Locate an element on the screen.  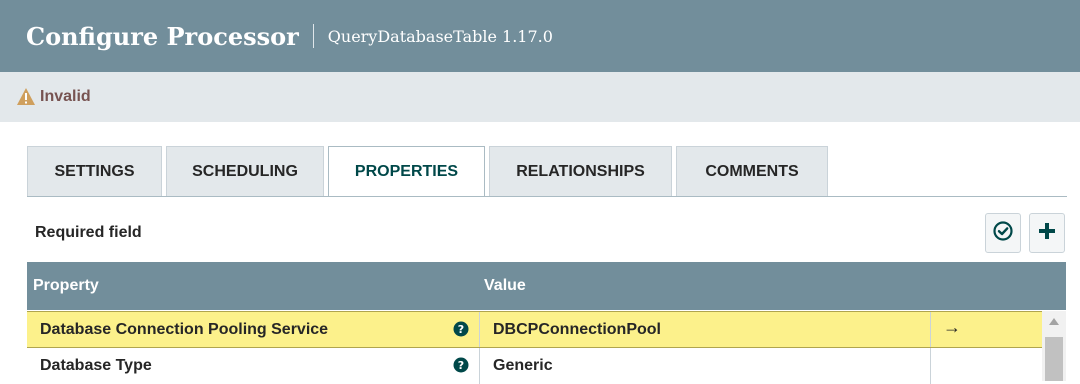
plus-icon is located at coordinates (1047, 233).